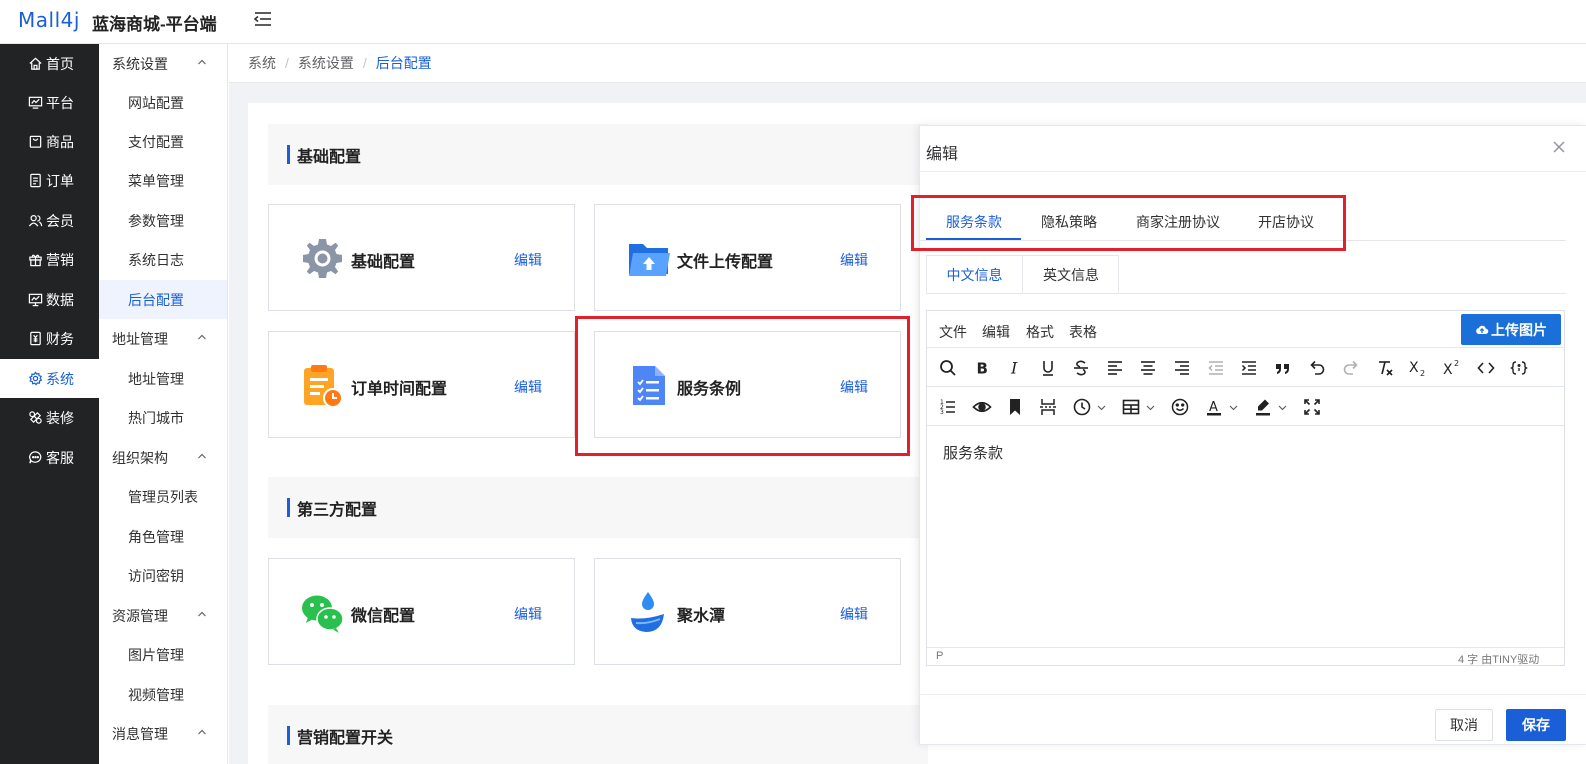 This screenshot has width=1586, height=764. What do you see at coordinates (163, 615) in the screenshot?
I see `subnav-group-resources: 资源管理` at bounding box center [163, 615].